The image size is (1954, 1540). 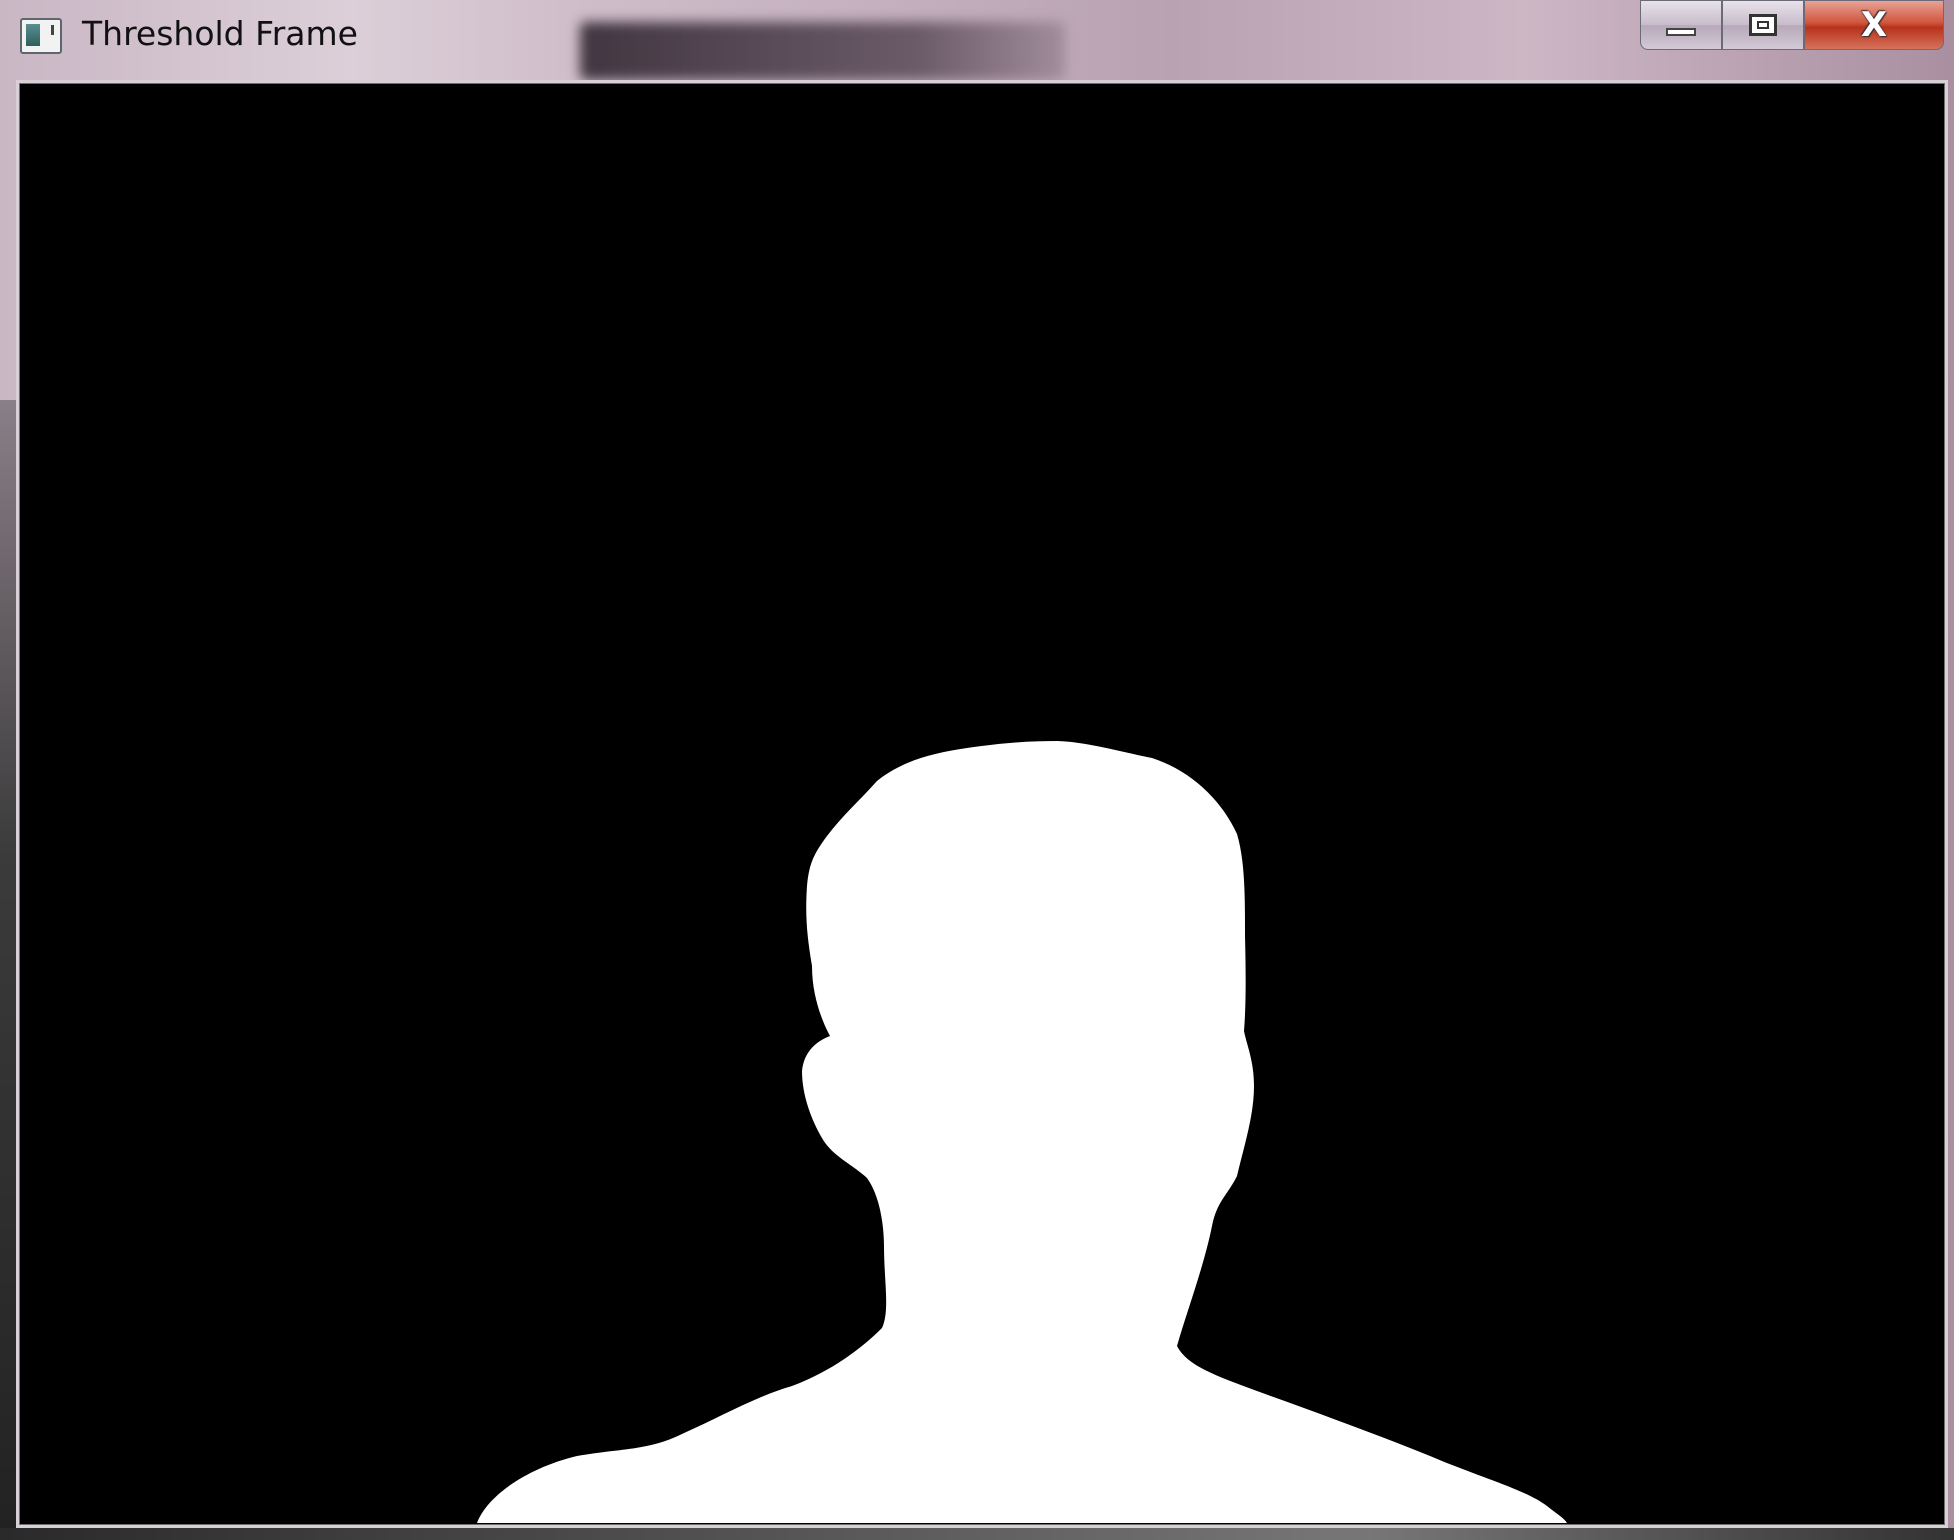 What do you see at coordinates (220, 33) in the screenshot?
I see `window-title: Threshold Frame` at bounding box center [220, 33].